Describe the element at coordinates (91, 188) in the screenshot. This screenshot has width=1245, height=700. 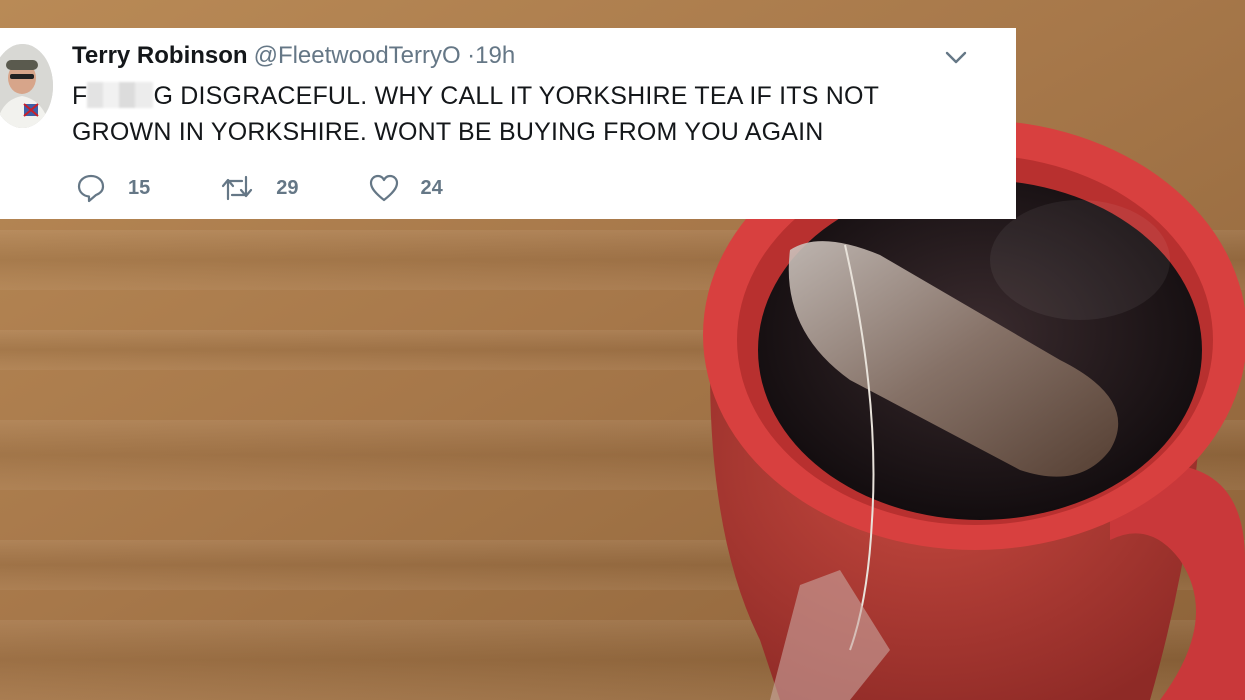
I see `reply-icon` at that location.